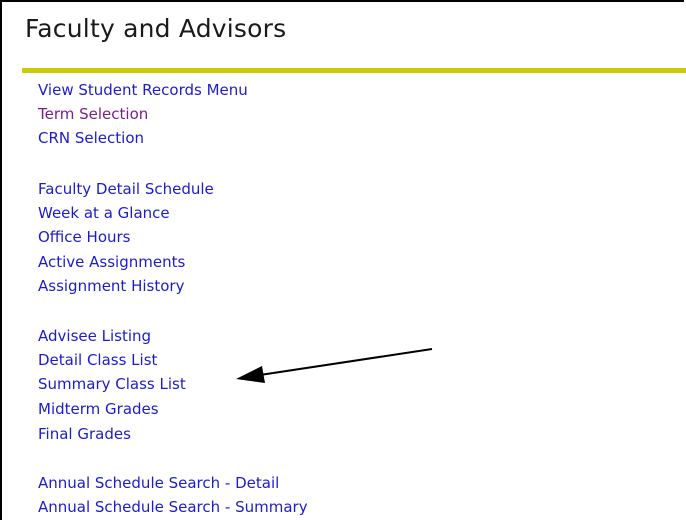  Describe the element at coordinates (354, 70) in the screenshot. I see `title-divider` at that location.